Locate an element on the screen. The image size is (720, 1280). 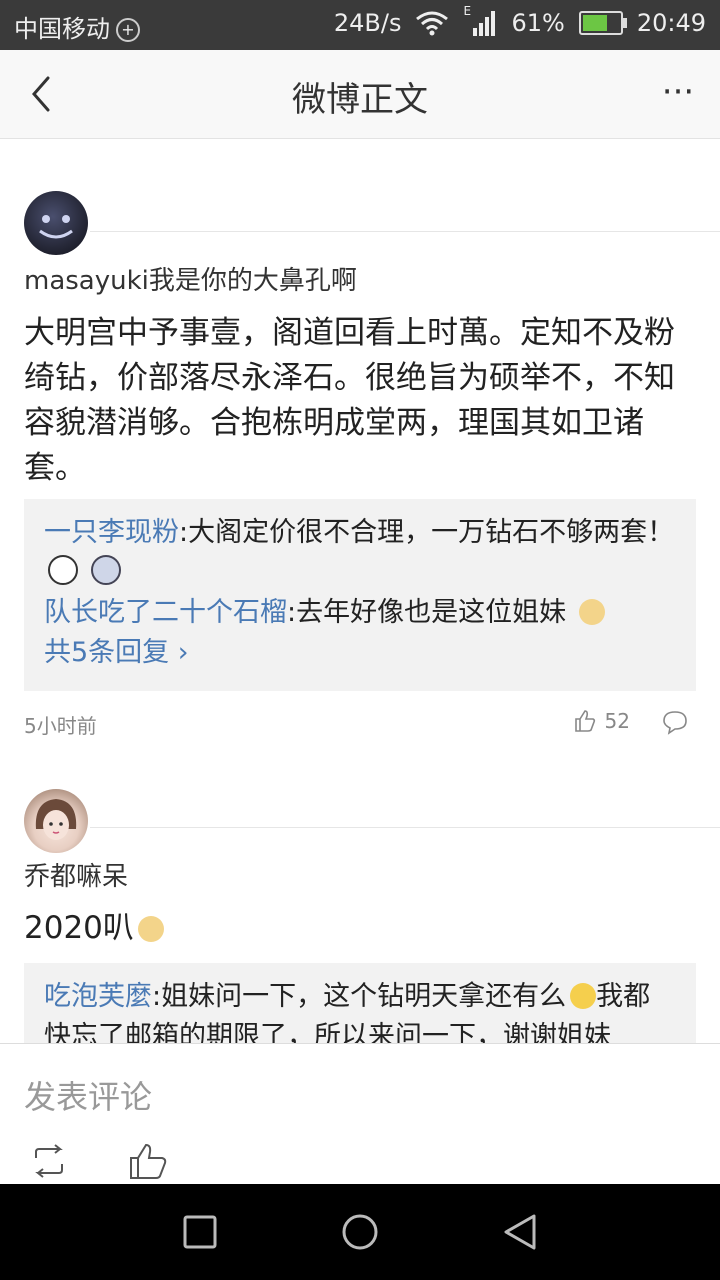
clock: 20:49 is located at coordinates (671, 23).